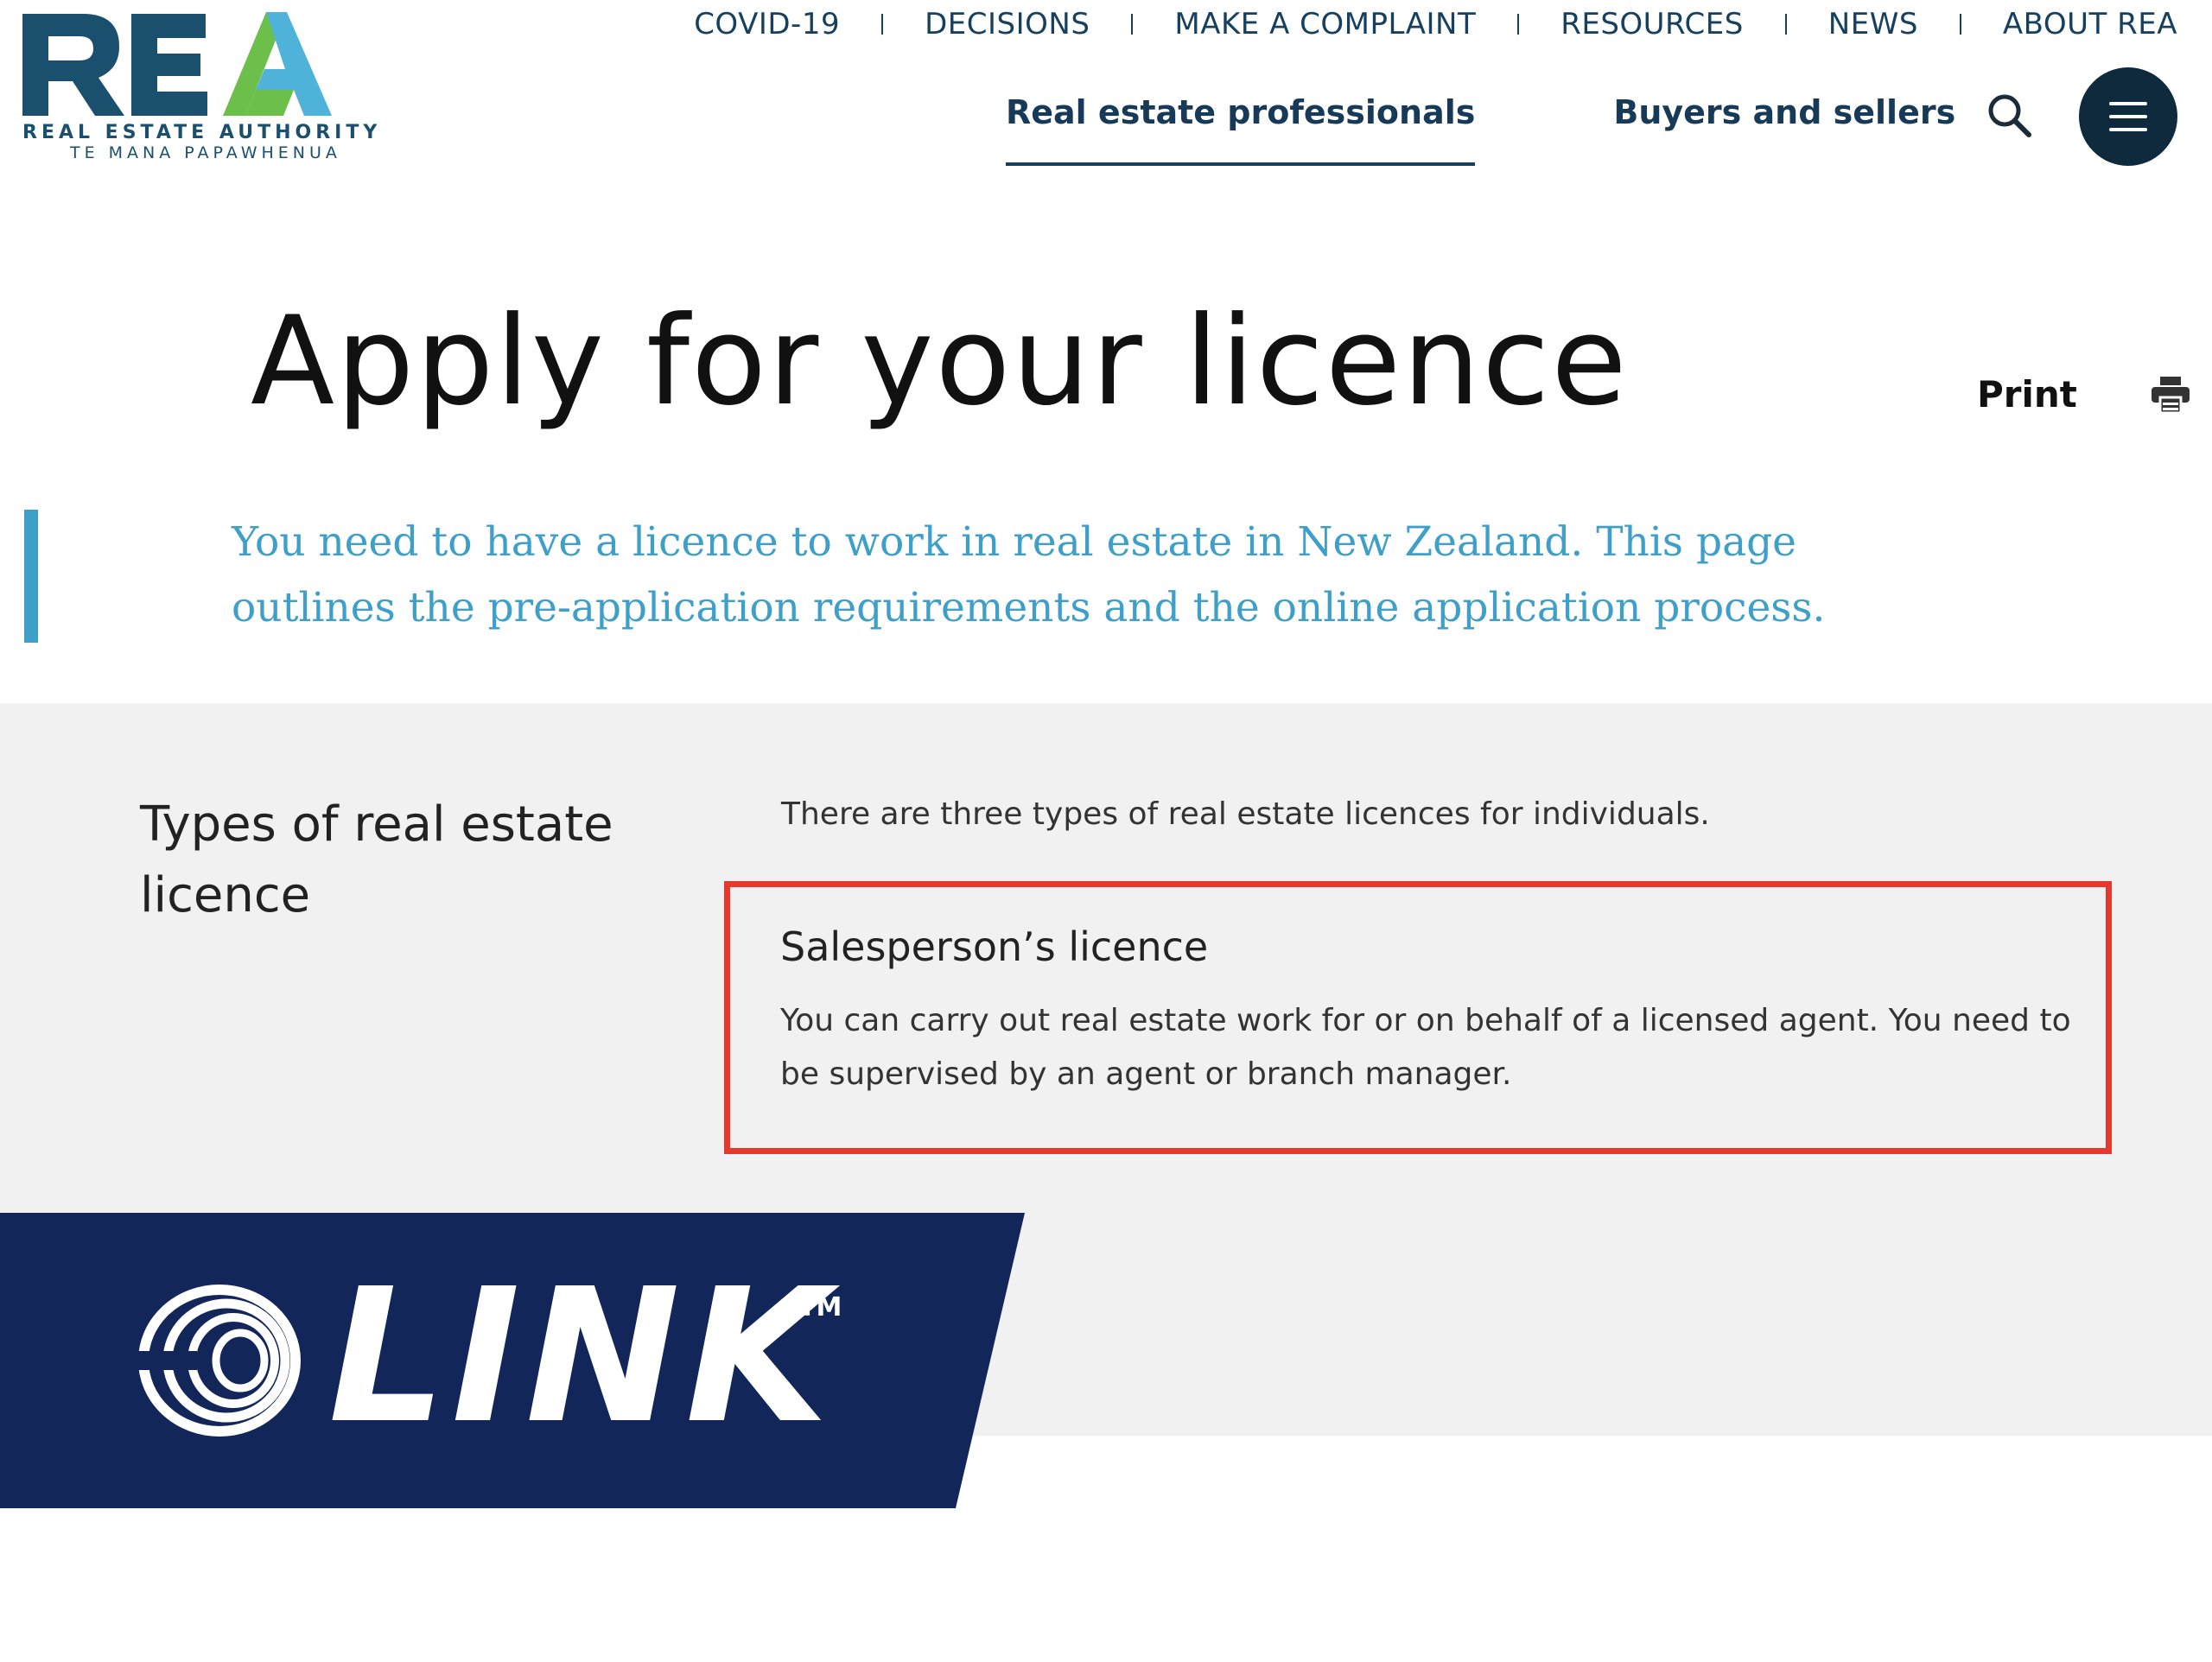 Image resolution: width=2212 pixels, height=1662 pixels. I want to click on hamburger-menu-icon, so click(2128, 116).